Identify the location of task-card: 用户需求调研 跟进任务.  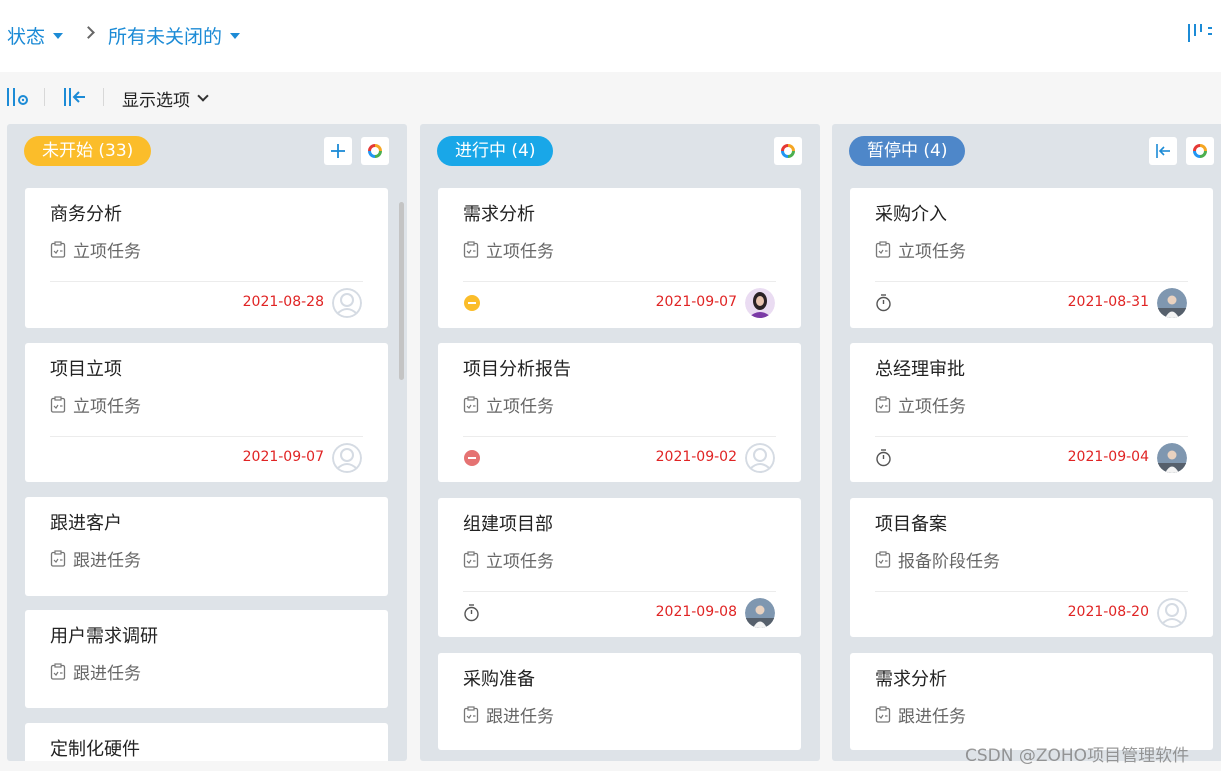
(206, 659).